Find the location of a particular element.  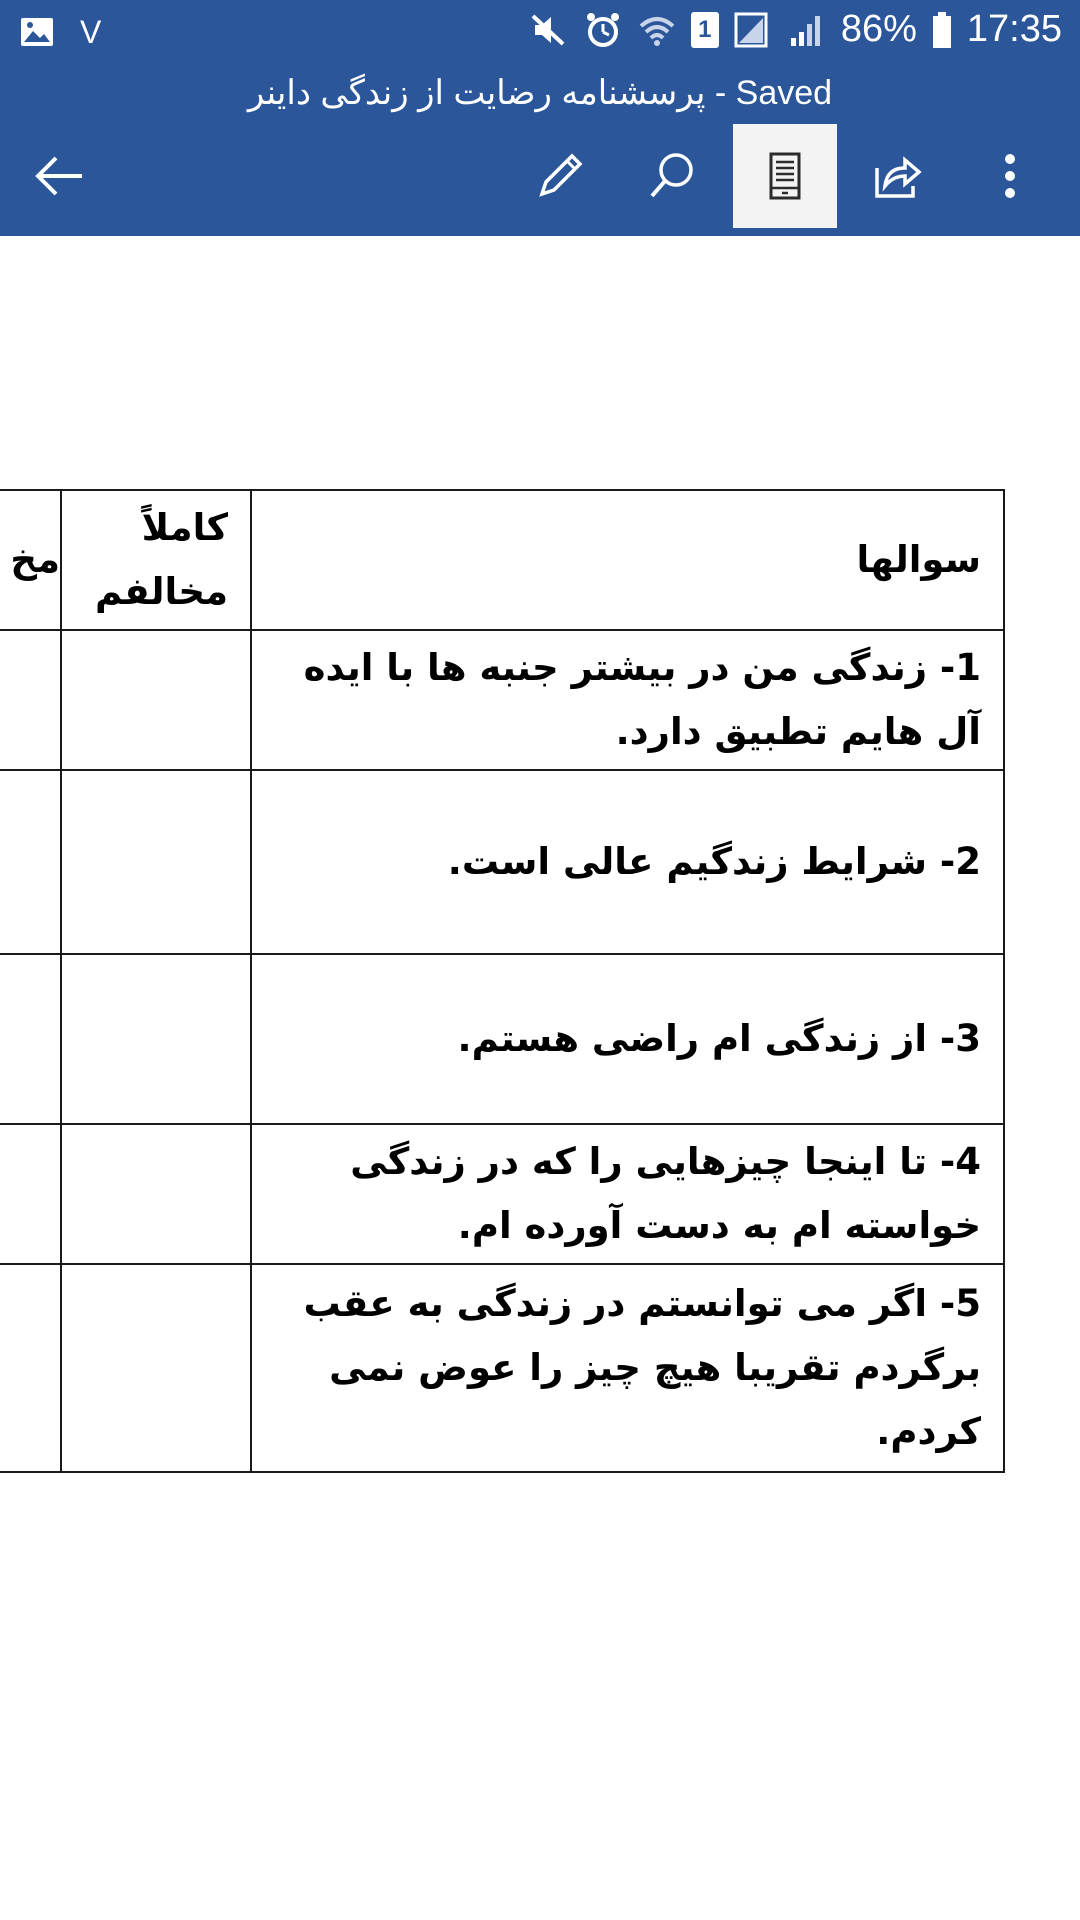

battery-icon is located at coordinates (941, 29).